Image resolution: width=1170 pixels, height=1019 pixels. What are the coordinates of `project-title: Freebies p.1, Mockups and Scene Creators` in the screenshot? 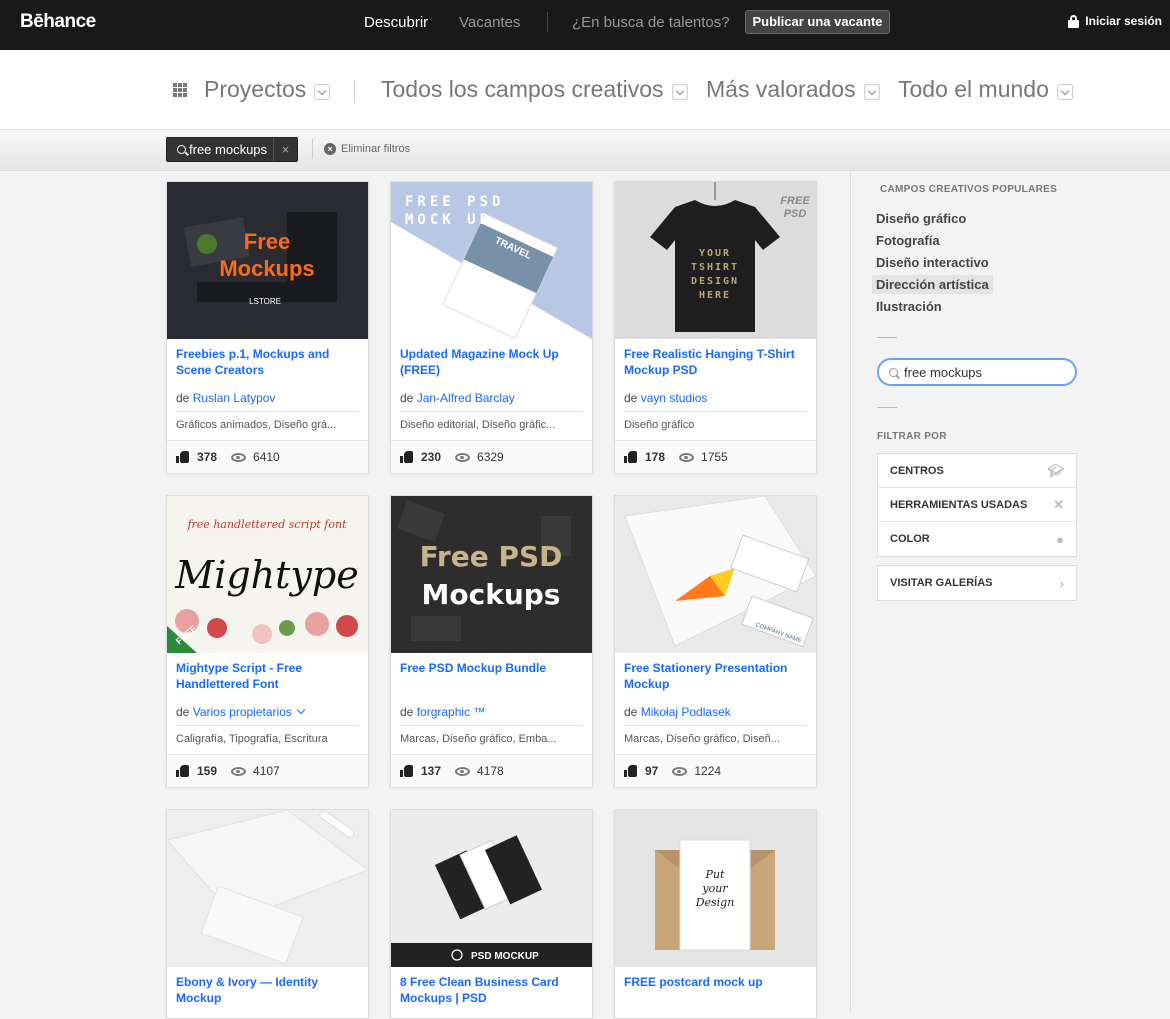 It's located at (268, 362).